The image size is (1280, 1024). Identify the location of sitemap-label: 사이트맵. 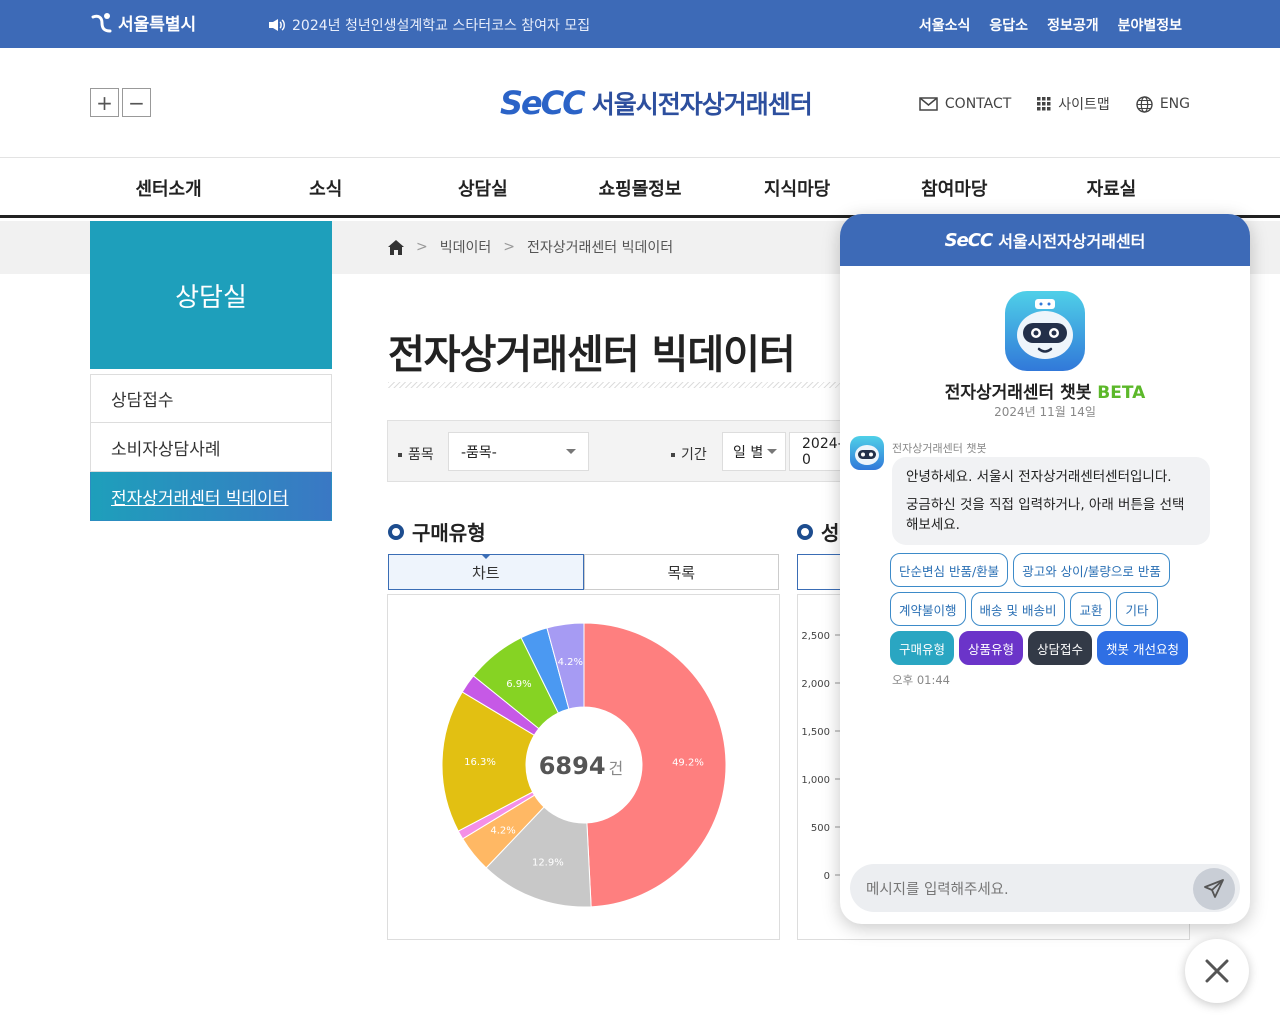
(1084, 105).